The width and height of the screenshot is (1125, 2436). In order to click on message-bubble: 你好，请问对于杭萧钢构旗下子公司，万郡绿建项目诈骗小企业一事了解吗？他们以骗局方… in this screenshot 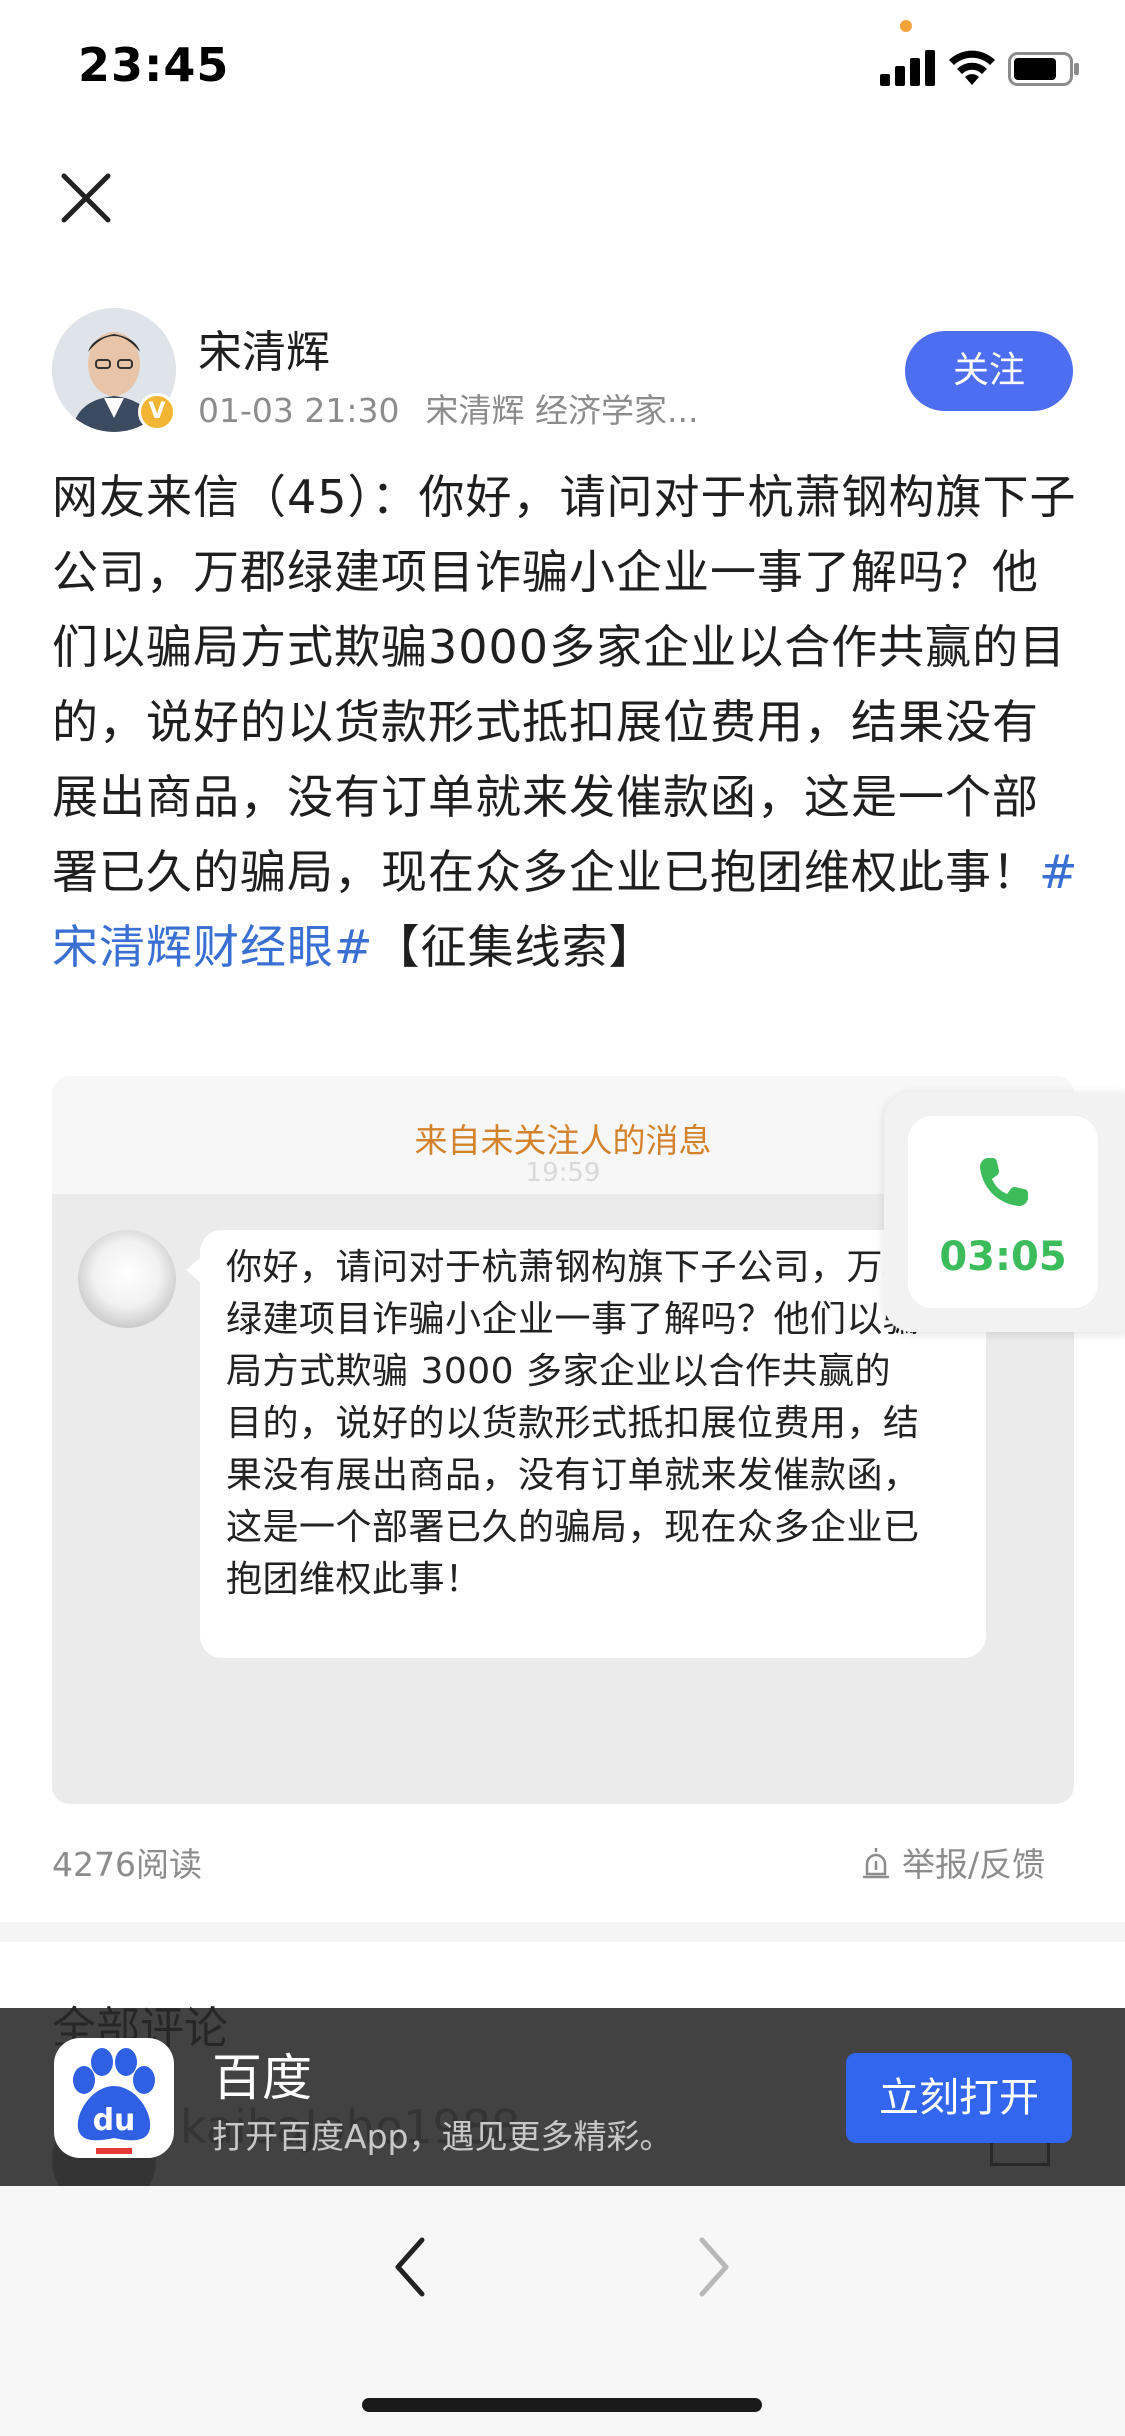, I will do `click(586, 1444)`.